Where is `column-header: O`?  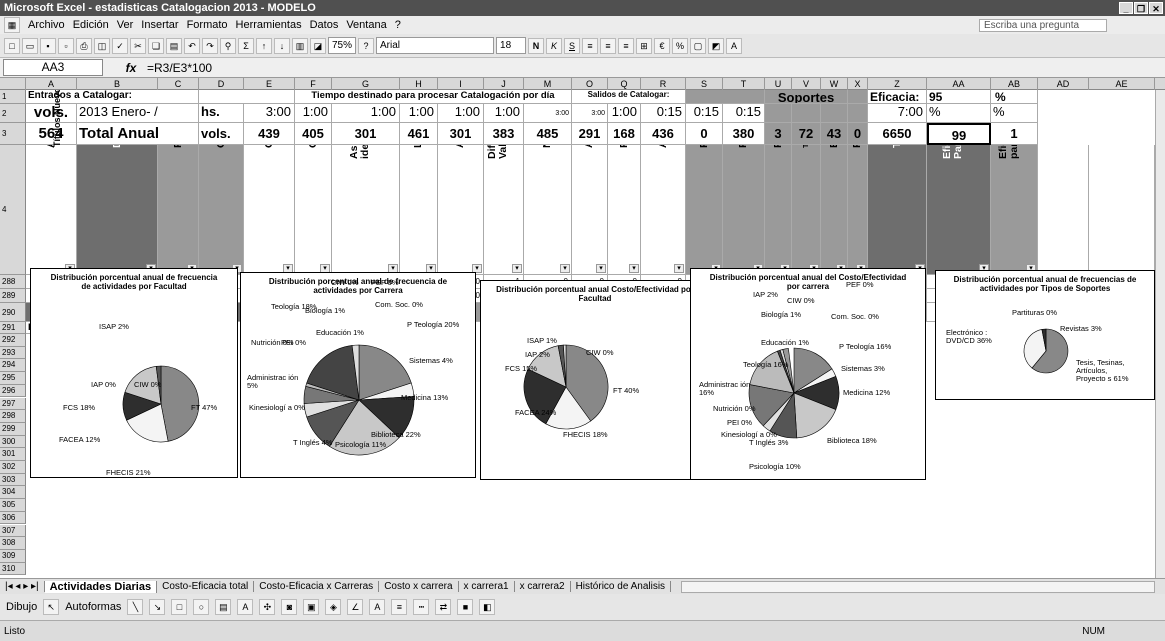
column-header: O is located at coordinates (590, 84).